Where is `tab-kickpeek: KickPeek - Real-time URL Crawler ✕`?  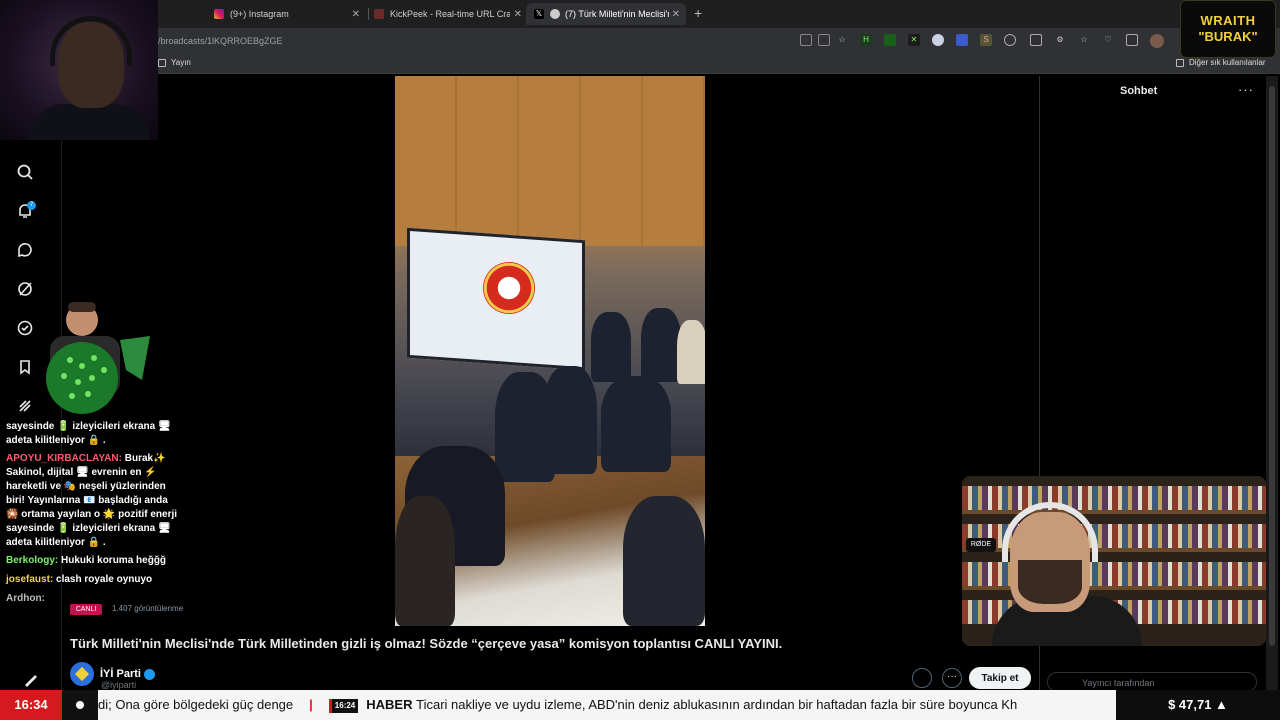
tab-kickpeek: KickPeek - Real-time URL Crawler ✕ is located at coordinates (447, 14).